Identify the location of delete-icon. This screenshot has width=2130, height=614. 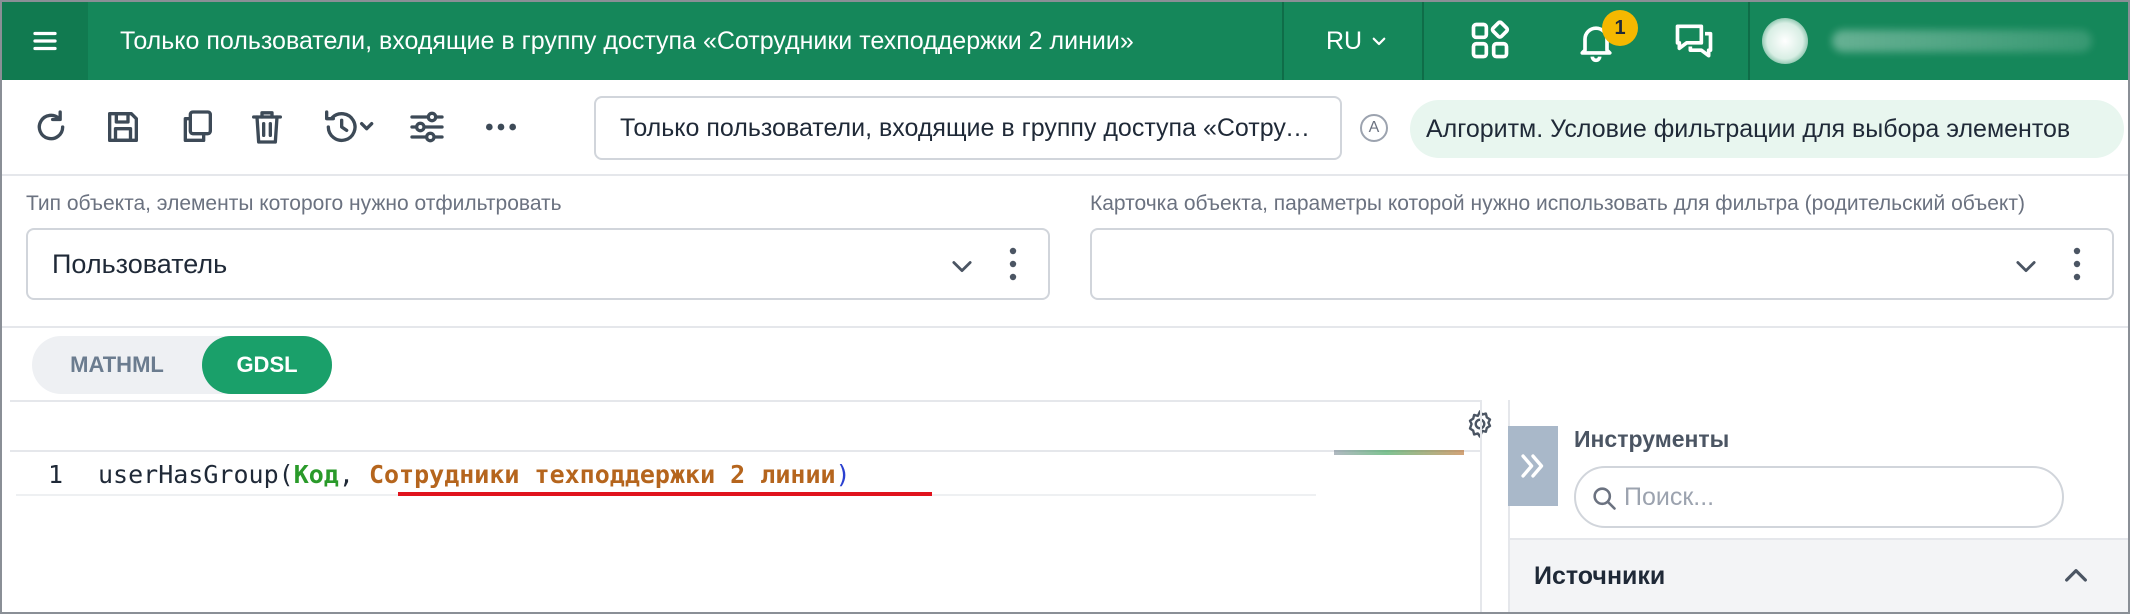
(267, 127).